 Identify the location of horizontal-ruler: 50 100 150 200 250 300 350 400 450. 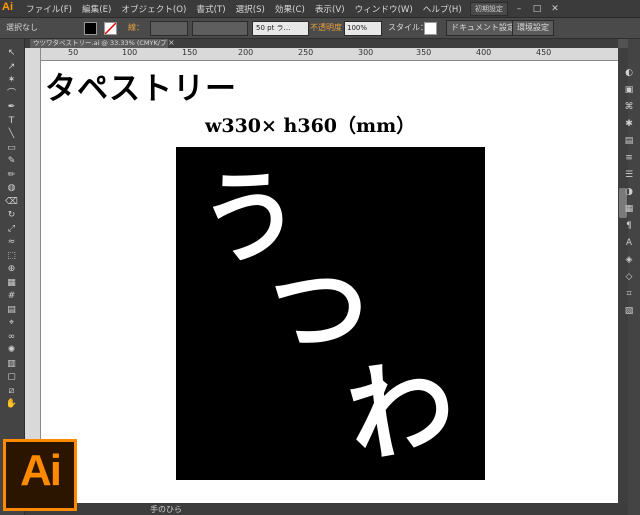
(329, 54).